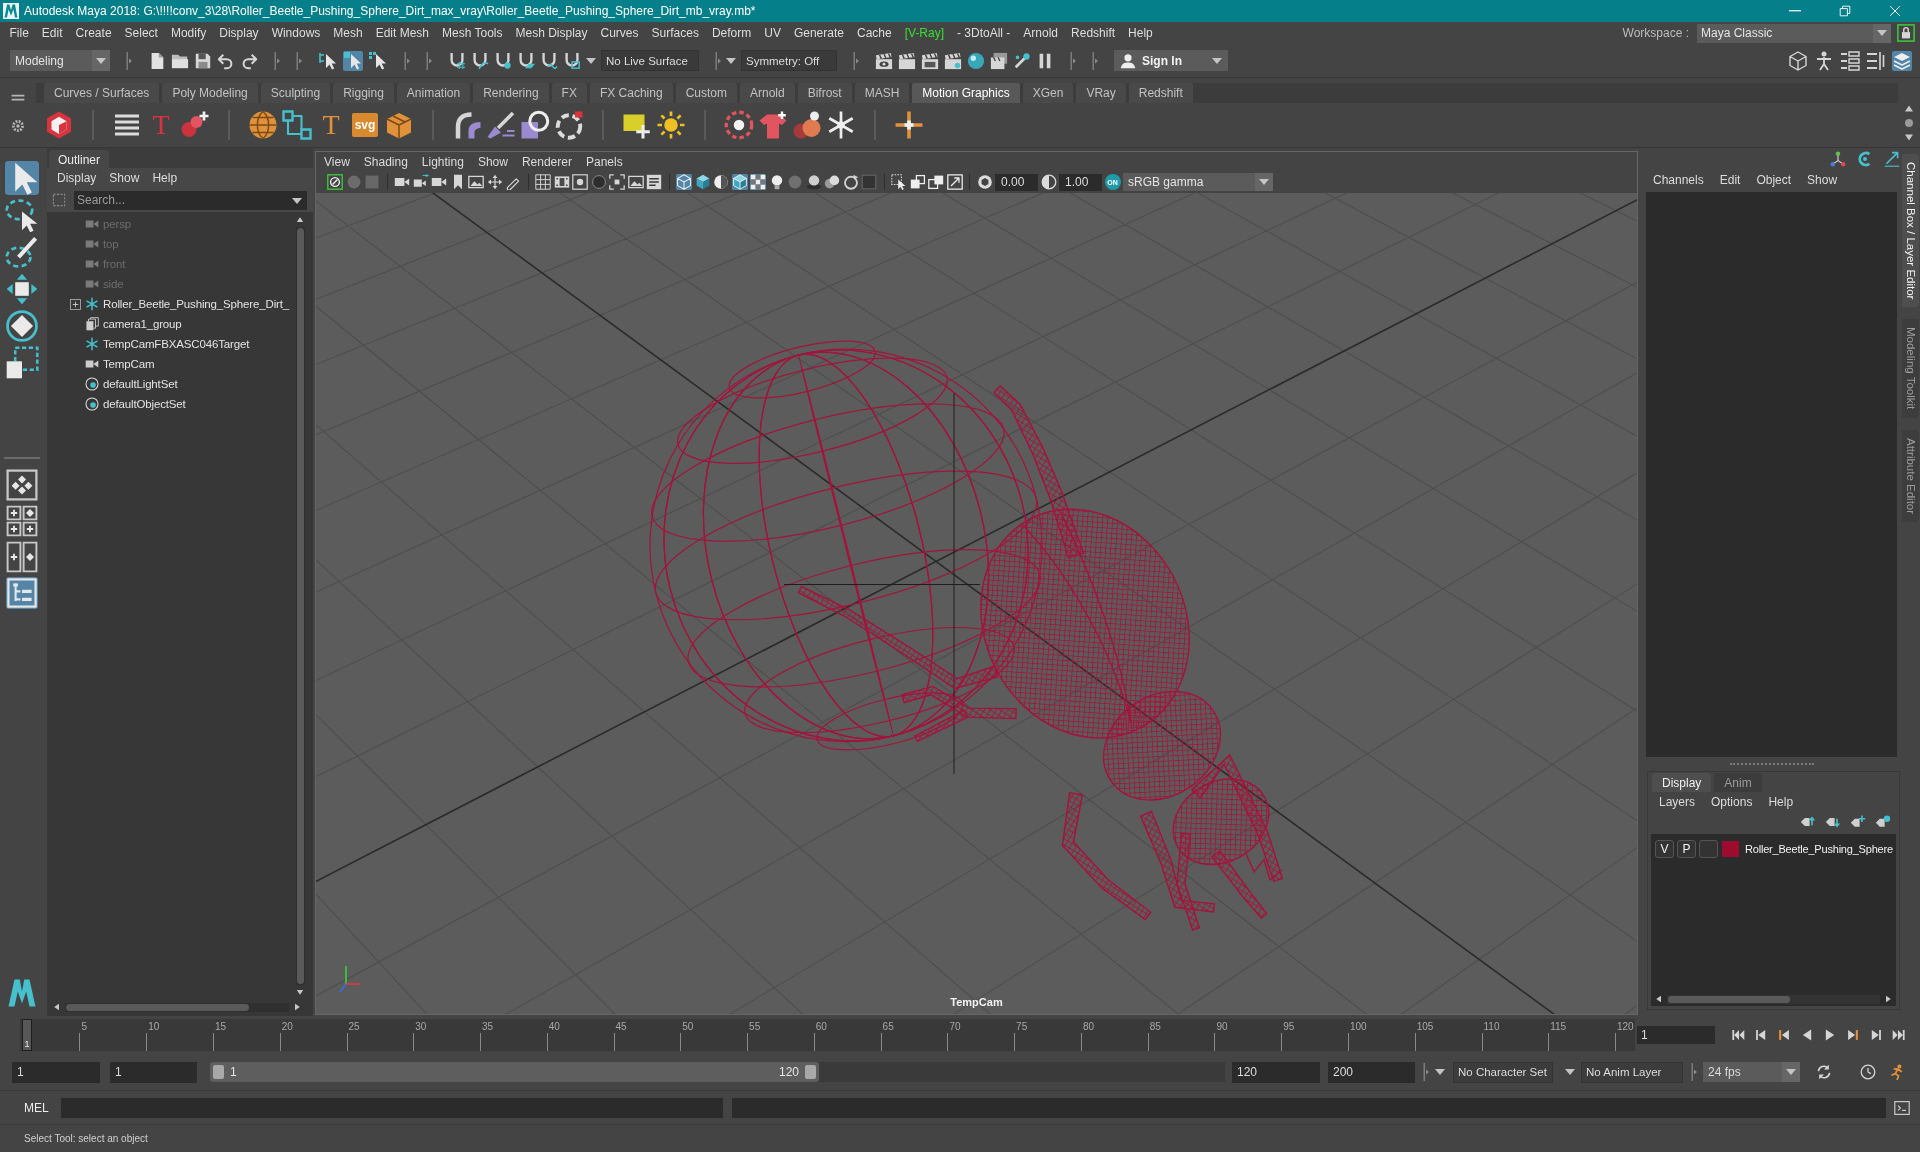 The height and width of the screenshot is (1152, 1920). I want to click on shelf-tab: Rigging, so click(363, 93).